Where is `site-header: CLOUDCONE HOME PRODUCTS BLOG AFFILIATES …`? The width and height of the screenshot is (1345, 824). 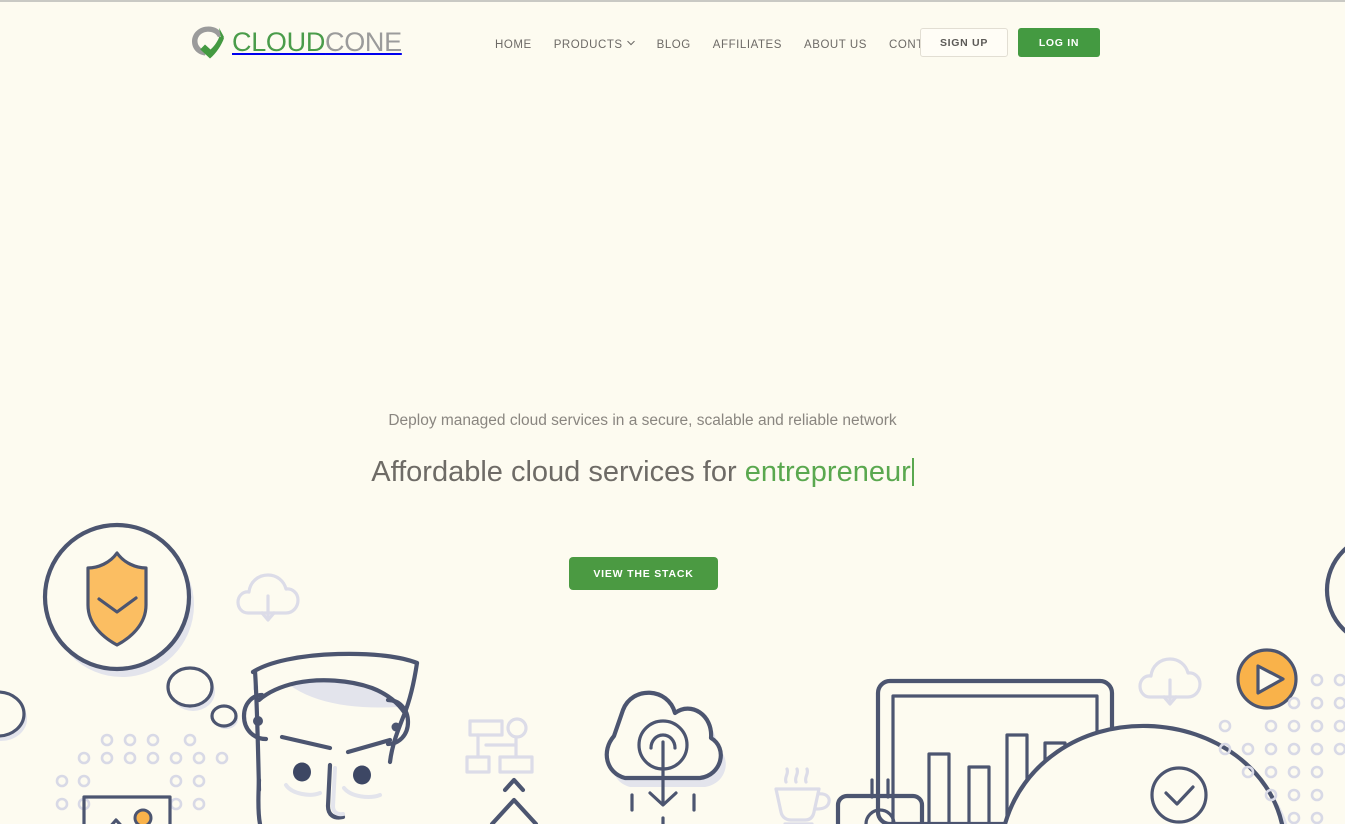
site-header: CLOUDCONE HOME PRODUCTS BLOG AFFILIATES … is located at coordinates (672, 41).